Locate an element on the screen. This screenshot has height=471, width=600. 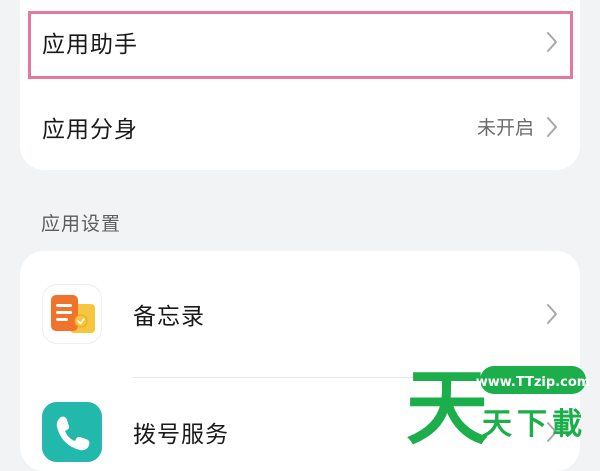
app-dual-label: 应用分身 is located at coordinates (90, 129).